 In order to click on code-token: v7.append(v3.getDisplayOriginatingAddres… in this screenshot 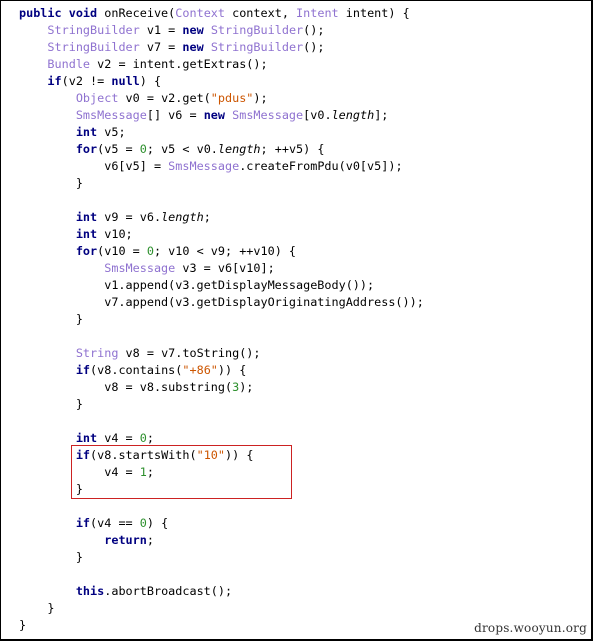, I will do `click(221, 302)`.